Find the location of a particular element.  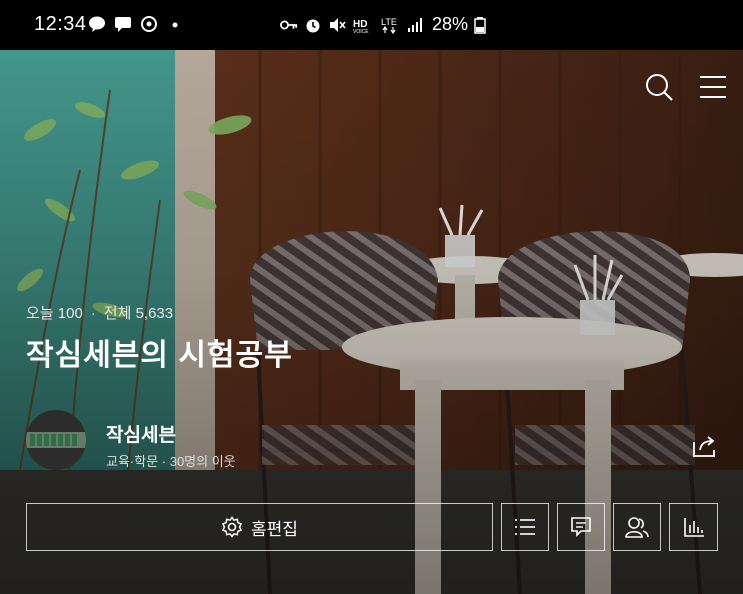

message-icon is located at coordinates (123, 24).